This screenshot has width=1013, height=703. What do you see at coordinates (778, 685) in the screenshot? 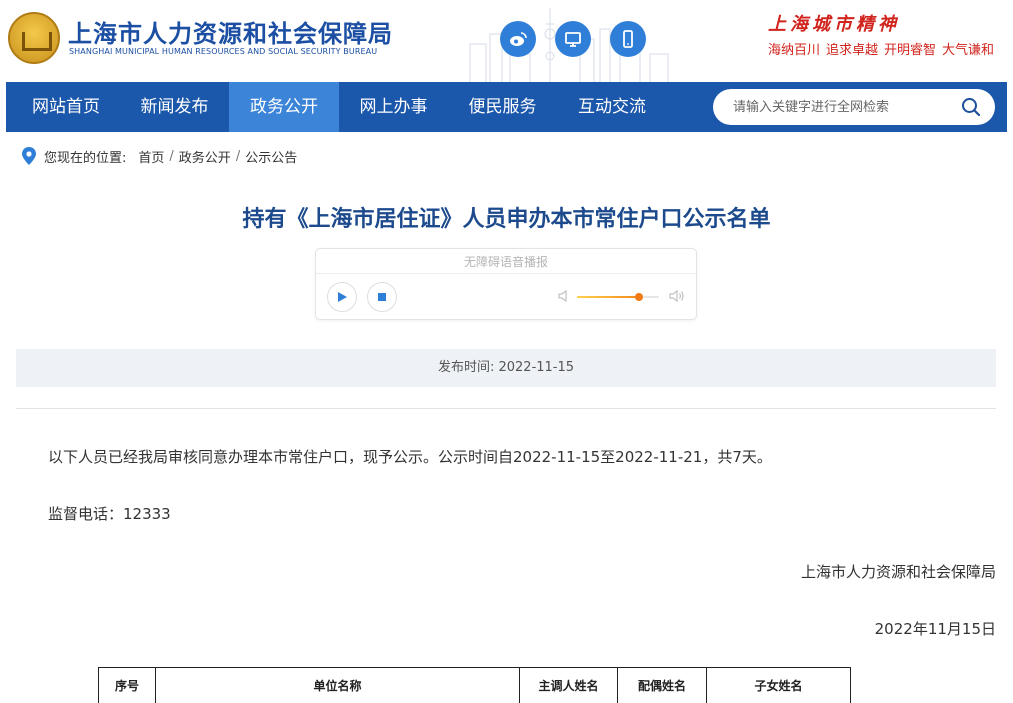
I see `column-header-children: 子女姓名` at bounding box center [778, 685].